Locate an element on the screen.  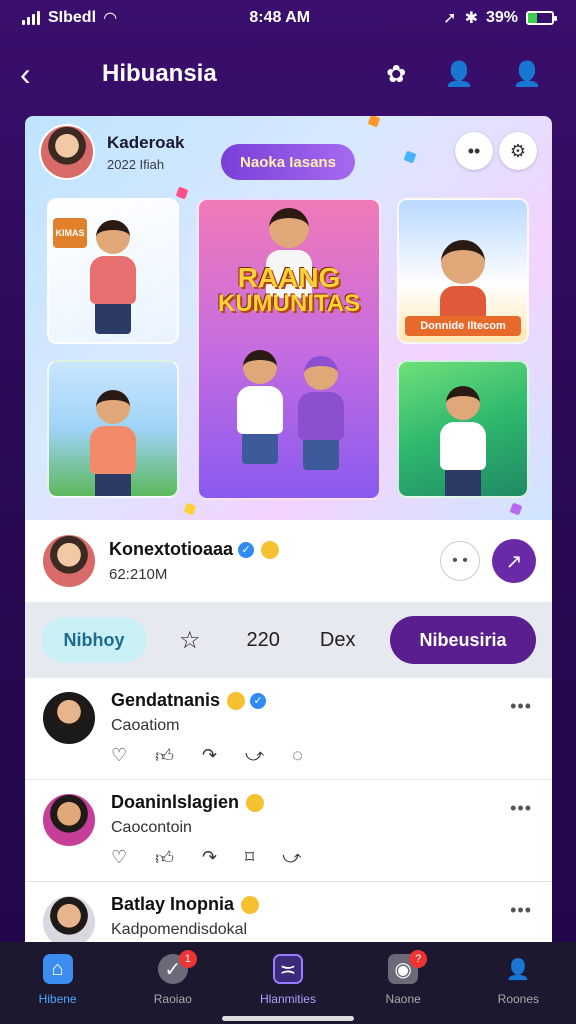
hero-pill-button: Naoka Iasans is located at coordinates (288, 162).